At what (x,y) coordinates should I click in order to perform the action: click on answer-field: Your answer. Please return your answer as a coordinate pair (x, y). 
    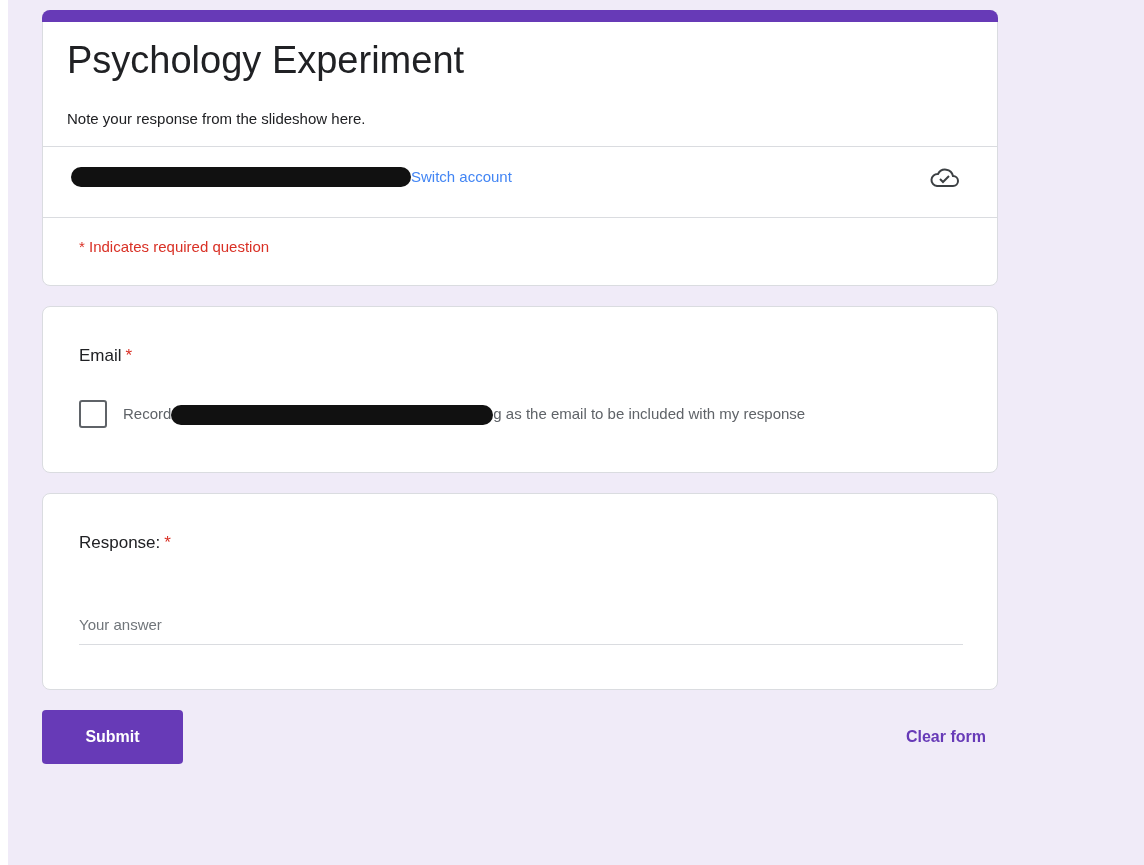
    Looking at the image, I should click on (521, 625).